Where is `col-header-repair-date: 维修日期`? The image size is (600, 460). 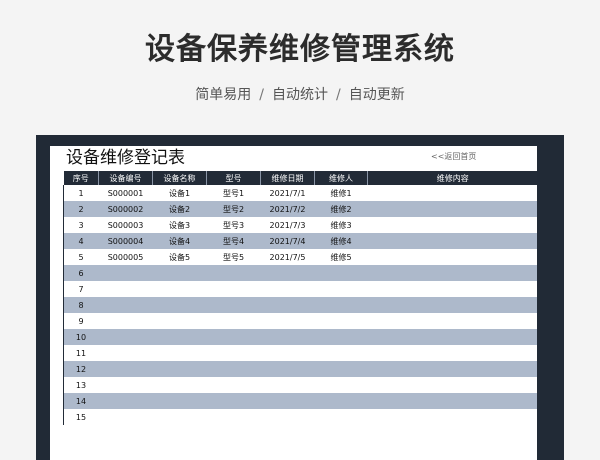 col-header-repair-date: 维修日期 is located at coordinates (287, 178).